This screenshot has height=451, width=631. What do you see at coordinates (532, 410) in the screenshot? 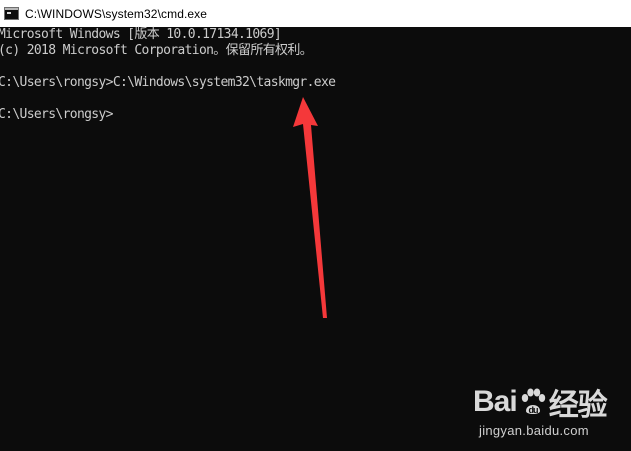
I see `svg-text: du` at bounding box center [532, 410].